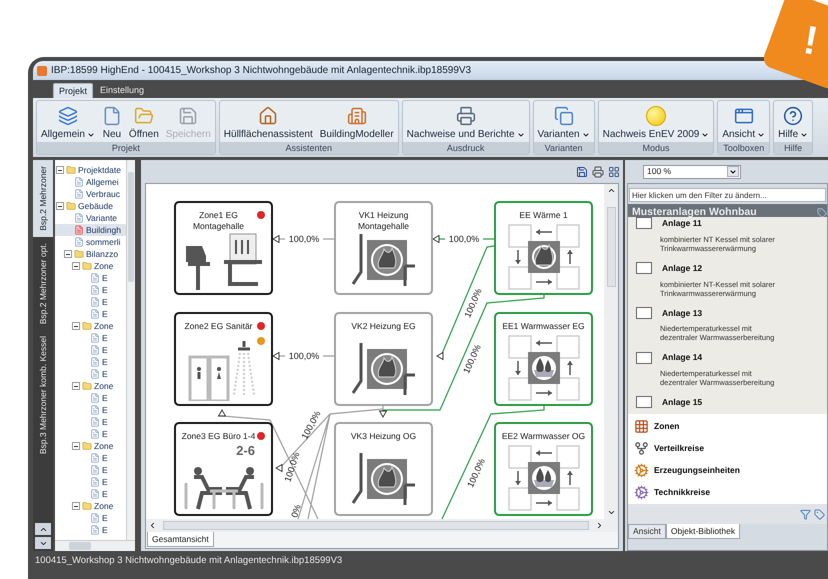 This screenshot has height=579, width=828. What do you see at coordinates (122, 90) in the screenshot?
I see `ribbon-tab: Einstellung` at bounding box center [122, 90].